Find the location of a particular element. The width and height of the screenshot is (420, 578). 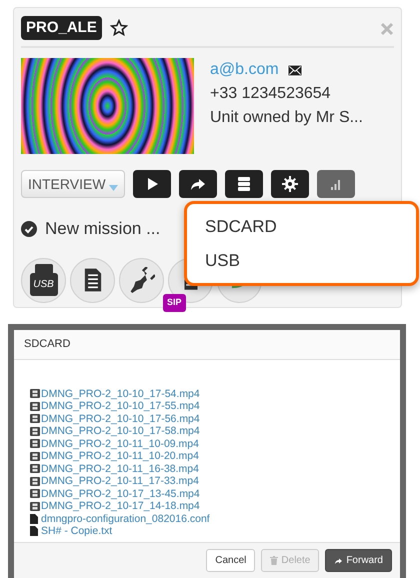

unit-name-badge: PRO_ALE is located at coordinates (61, 28).